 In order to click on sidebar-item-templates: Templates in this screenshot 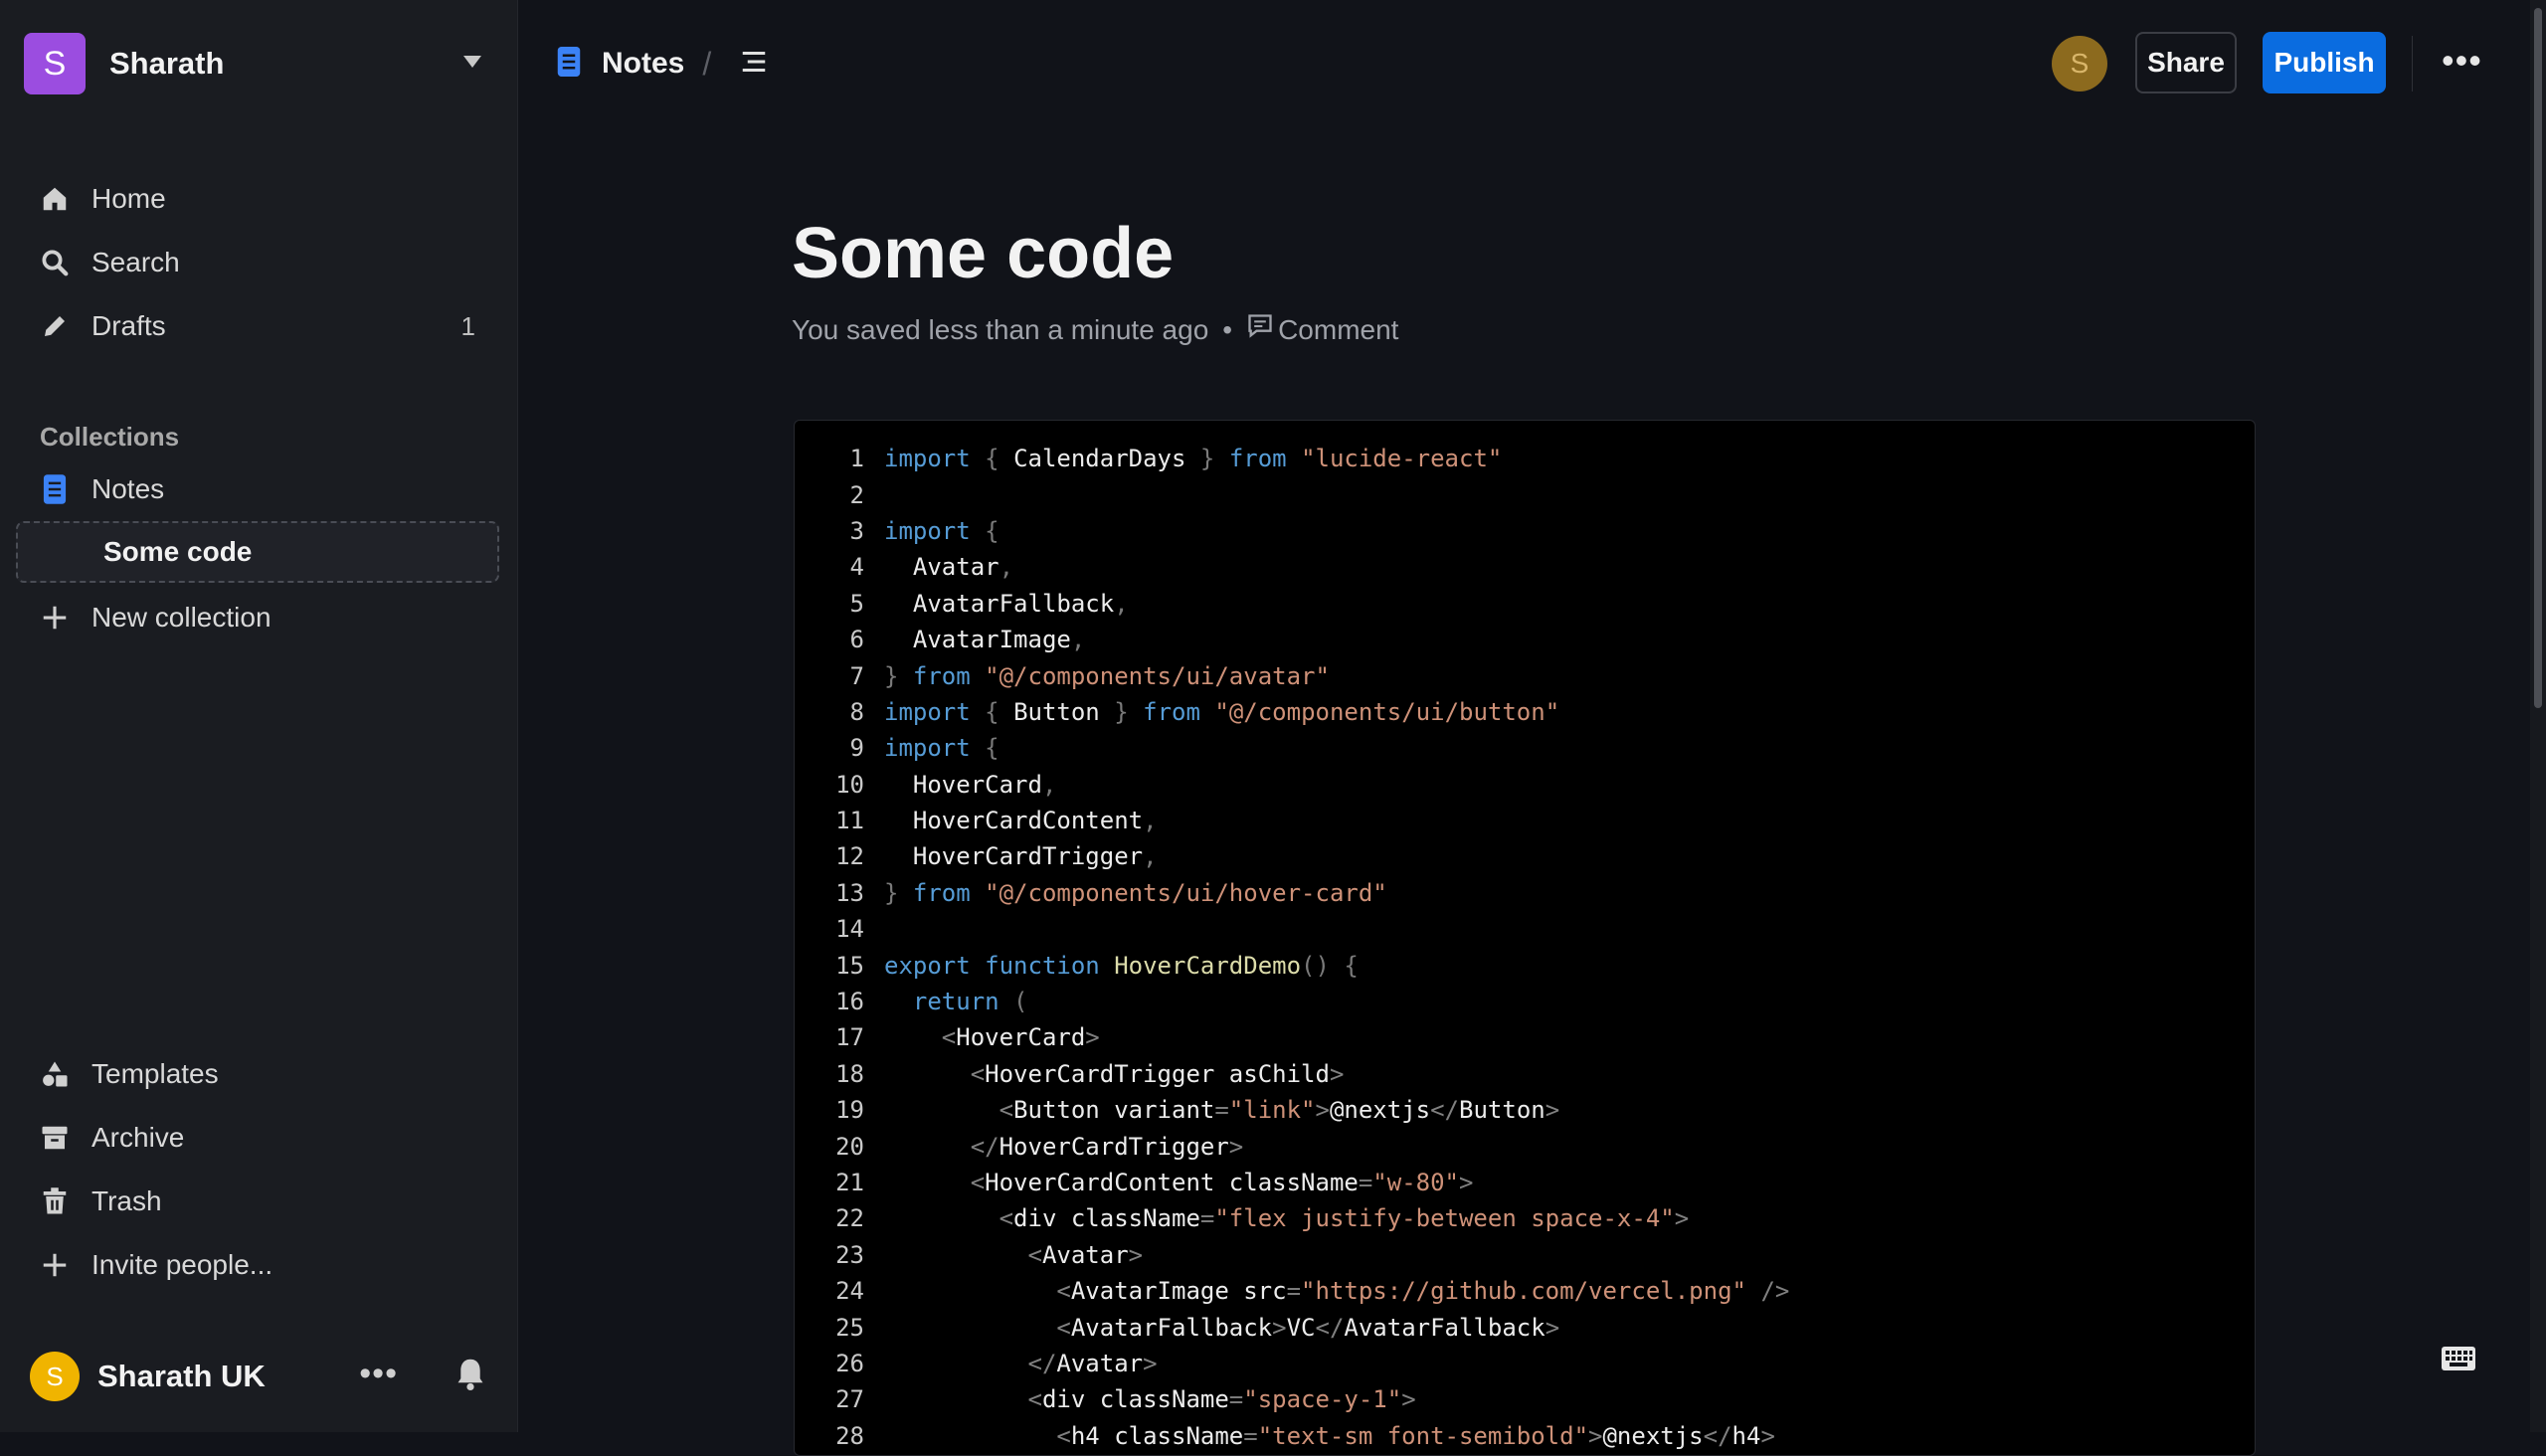, I will do `click(259, 1074)`.